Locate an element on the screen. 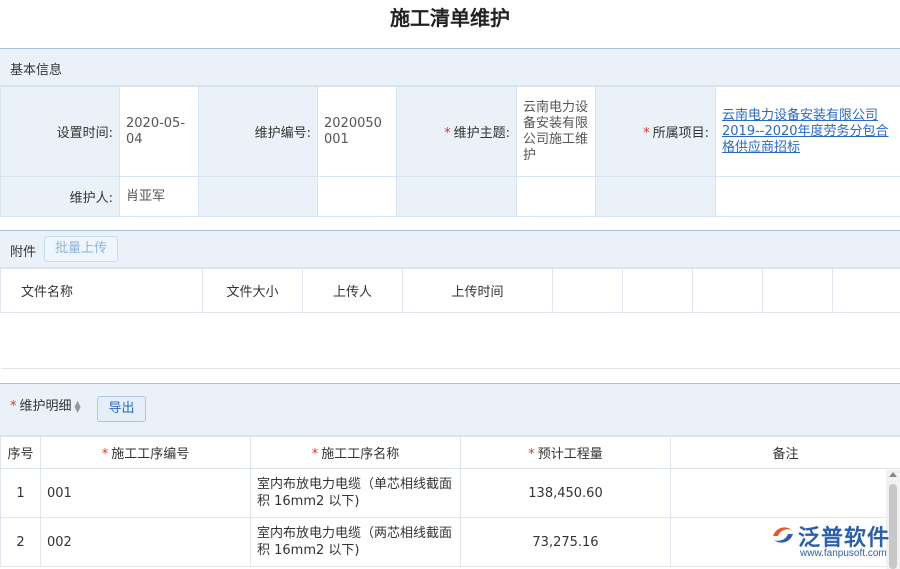  basic-info-header: 基本信息 is located at coordinates (450, 67).